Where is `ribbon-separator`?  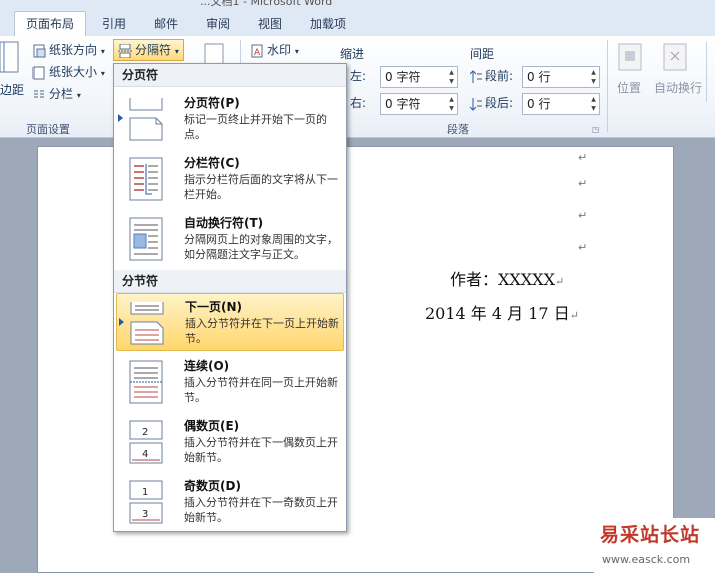 ribbon-separator is located at coordinates (607, 86).